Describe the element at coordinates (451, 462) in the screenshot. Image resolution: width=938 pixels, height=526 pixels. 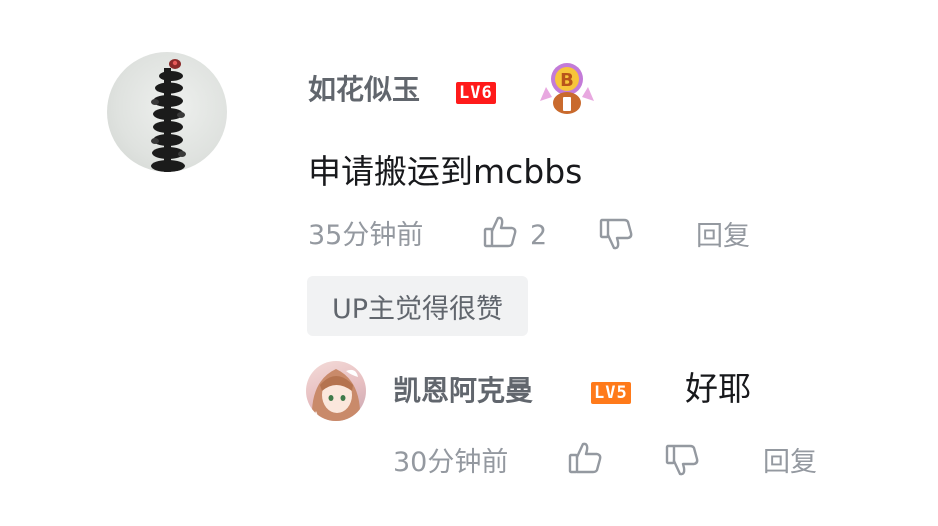
I see `reply-time: 30分钟前` at that location.